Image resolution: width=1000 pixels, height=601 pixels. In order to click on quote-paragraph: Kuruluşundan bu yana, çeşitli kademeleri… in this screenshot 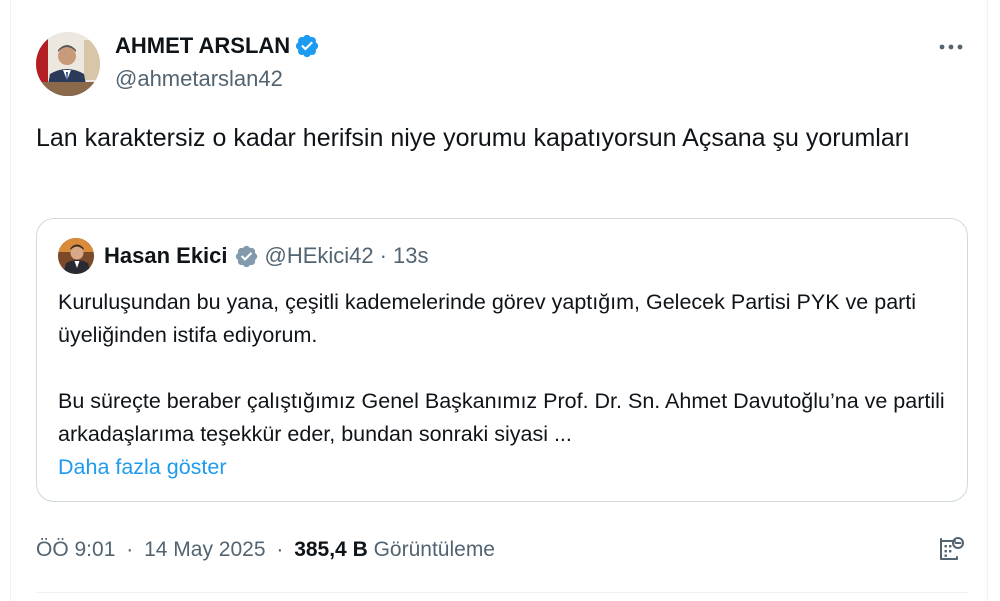, I will do `click(487, 318)`.